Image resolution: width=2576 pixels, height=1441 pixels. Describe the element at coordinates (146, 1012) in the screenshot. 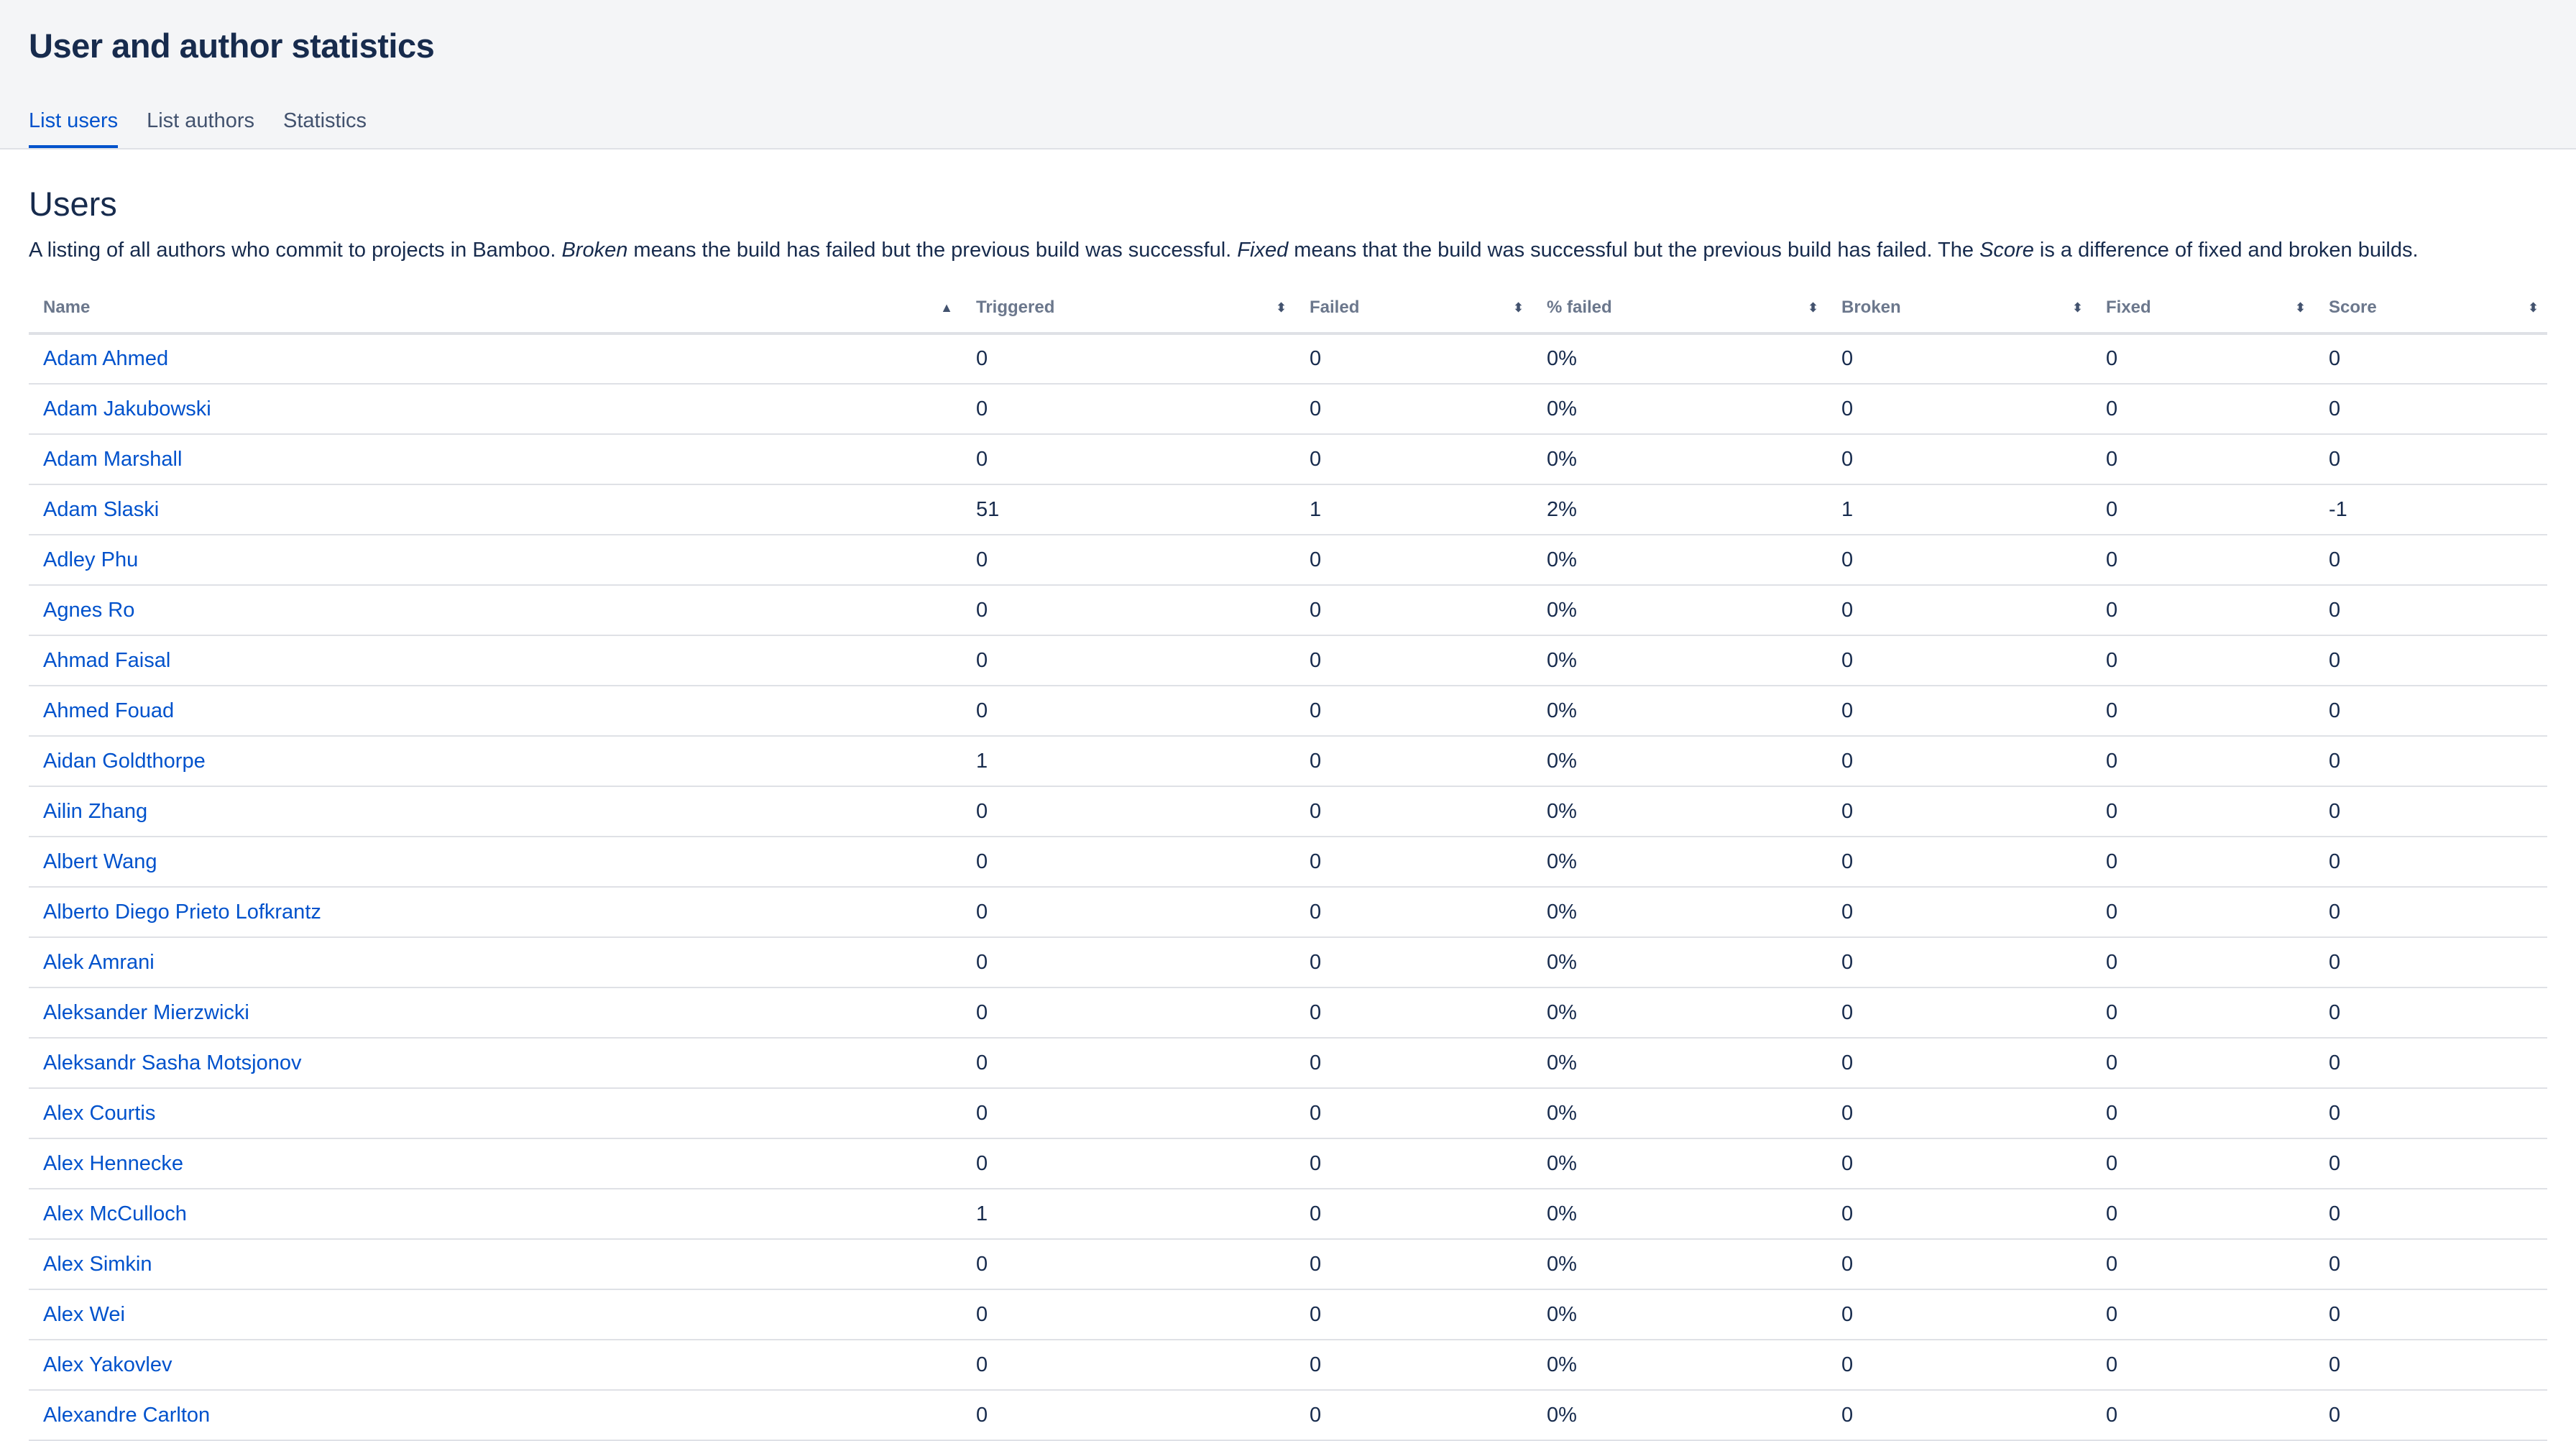

I see `user-link: Aleksander Mierzwicki` at that location.